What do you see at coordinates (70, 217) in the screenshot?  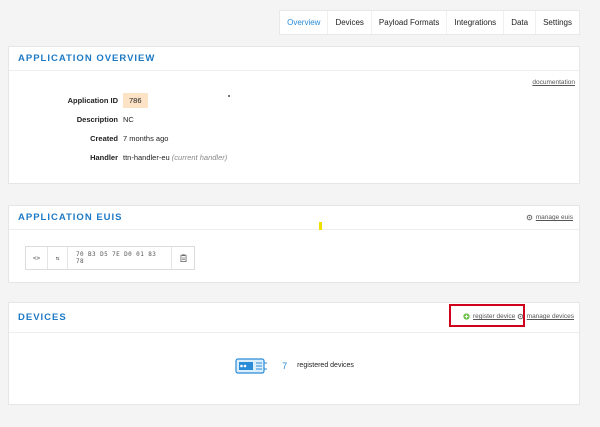 I see `euis-title: APPLICATION EUIS` at bounding box center [70, 217].